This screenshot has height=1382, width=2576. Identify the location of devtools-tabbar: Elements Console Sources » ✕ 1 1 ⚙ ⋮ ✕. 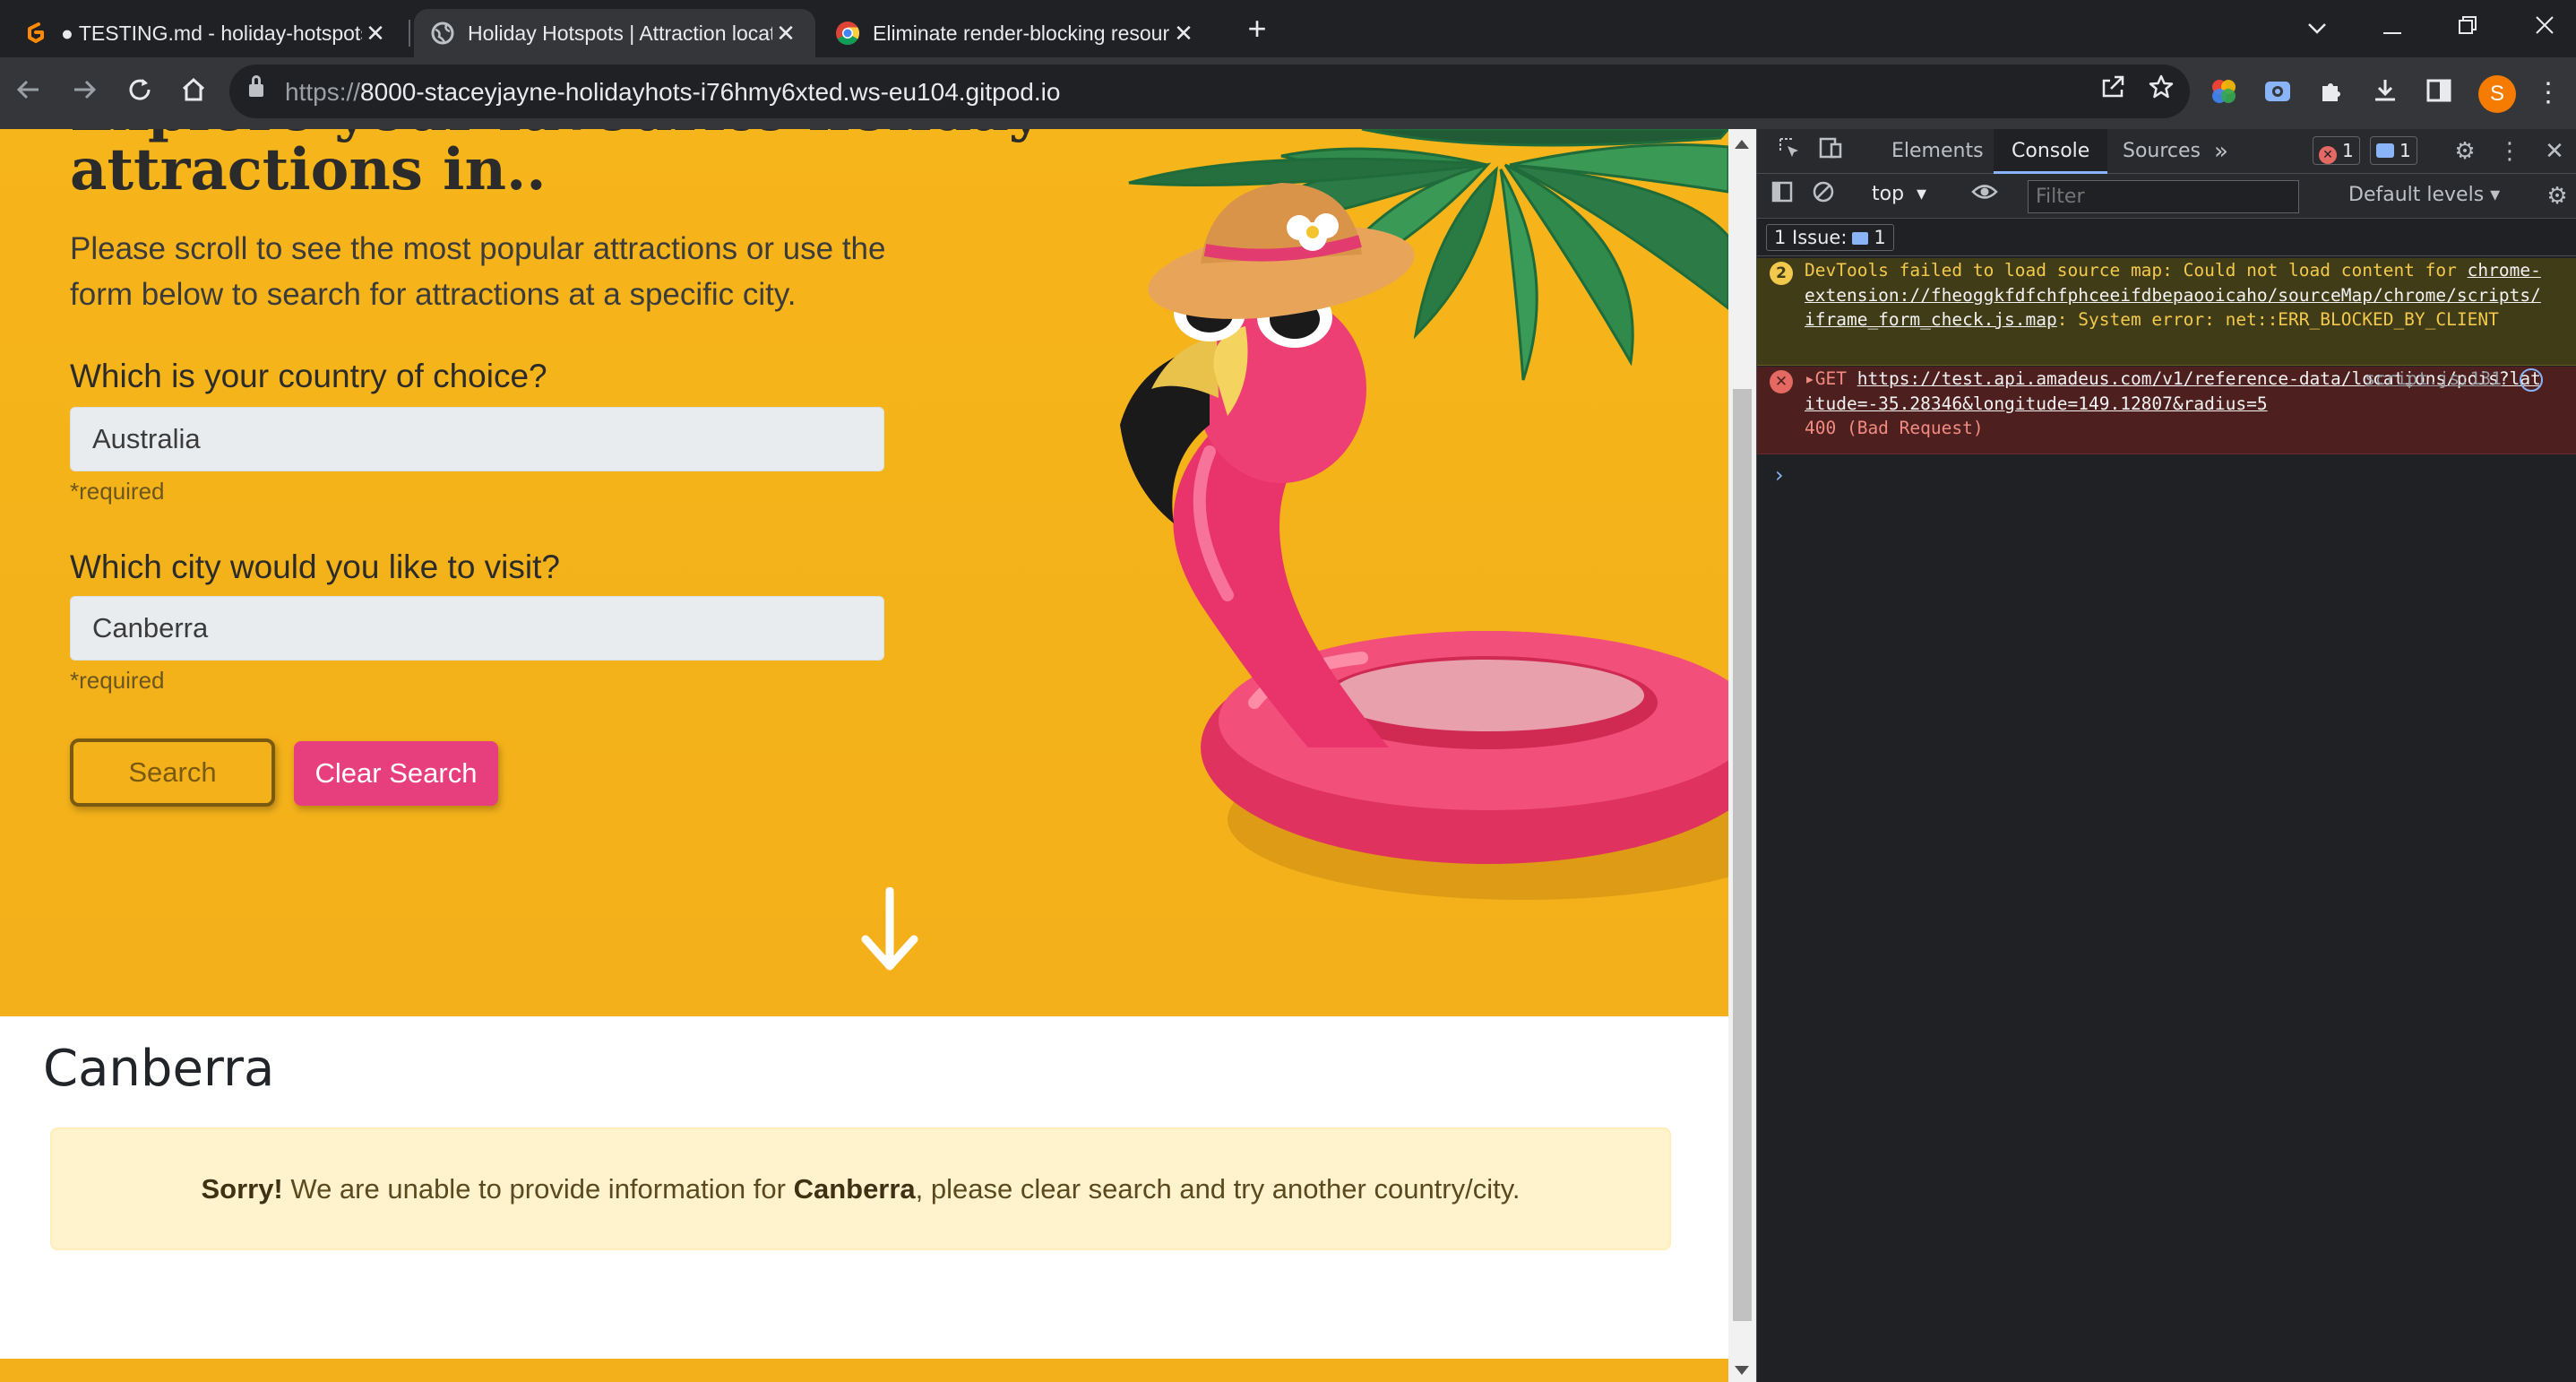
(2166, 151).